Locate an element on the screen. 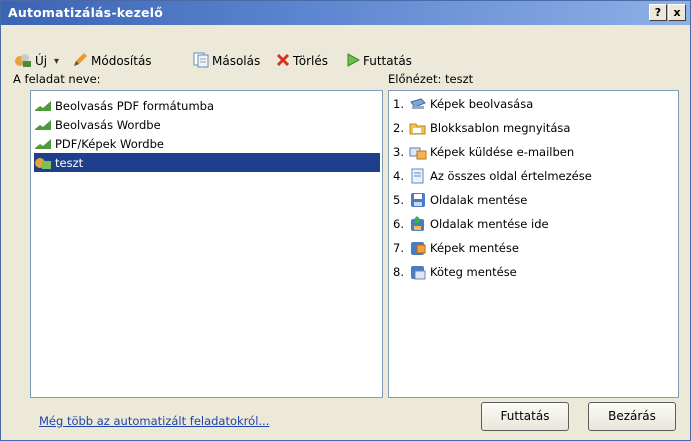 This screenshot has width=691, height=441. pencil-icon is located at coordinates (80, 61).